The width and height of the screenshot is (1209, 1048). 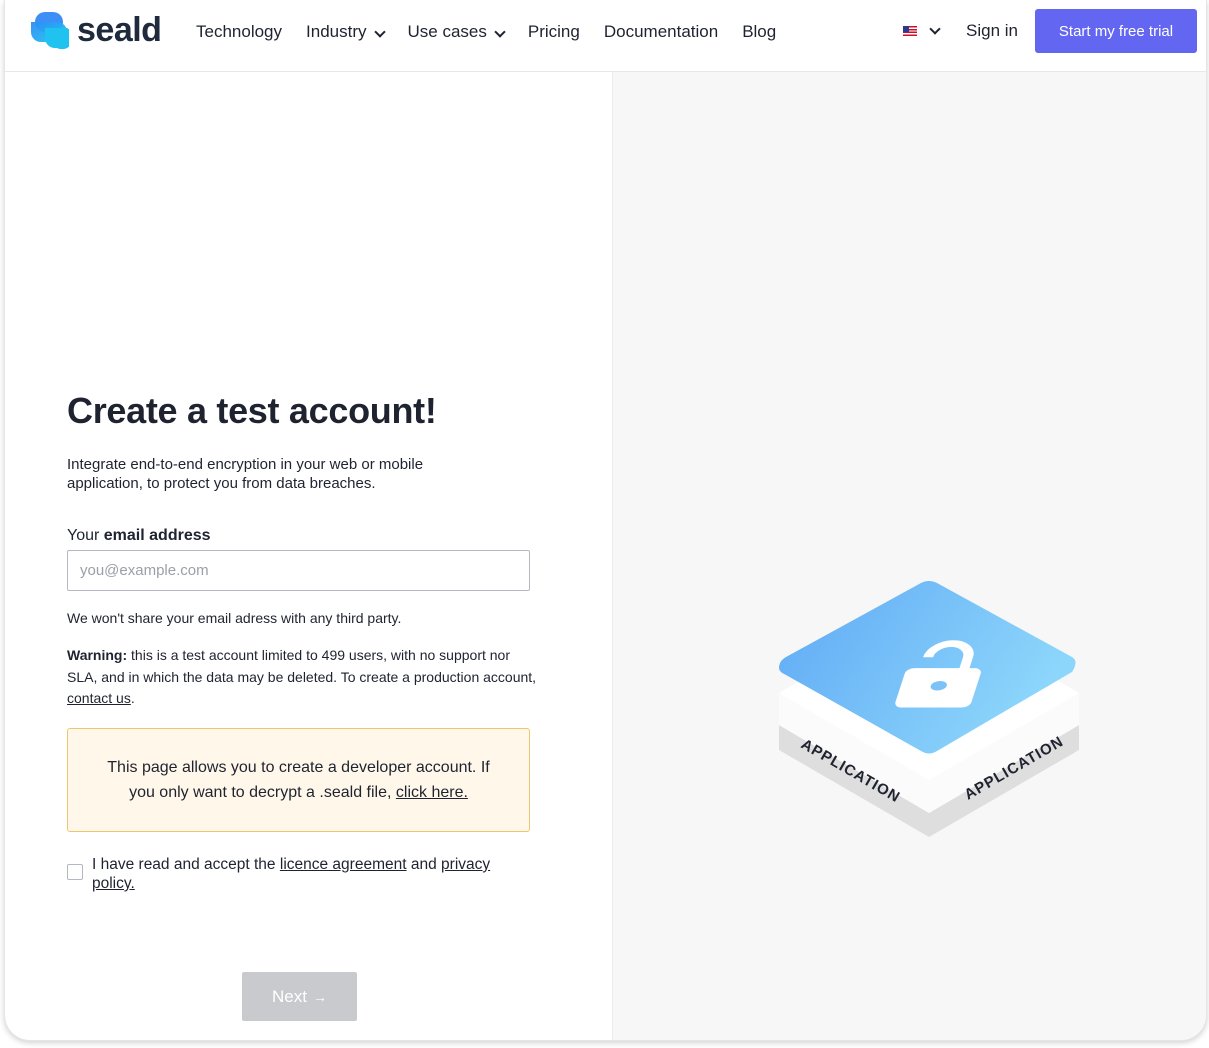 I want to click on next-button: Next →, so click(x=299, y=996).